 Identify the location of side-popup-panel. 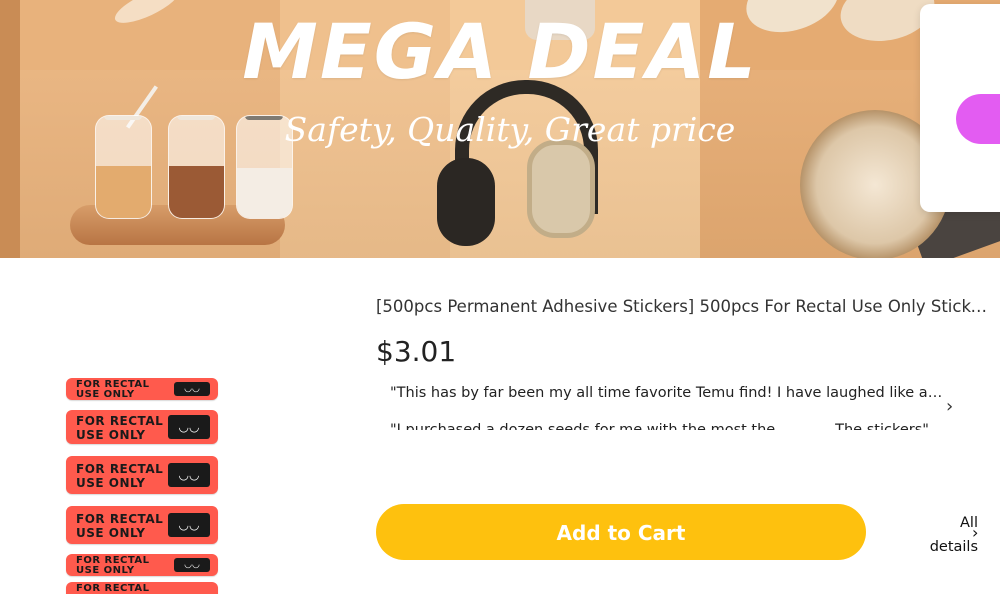
(960, 108).